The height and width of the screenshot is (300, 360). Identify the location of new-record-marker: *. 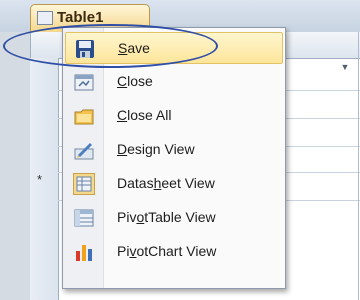
(40, 179).